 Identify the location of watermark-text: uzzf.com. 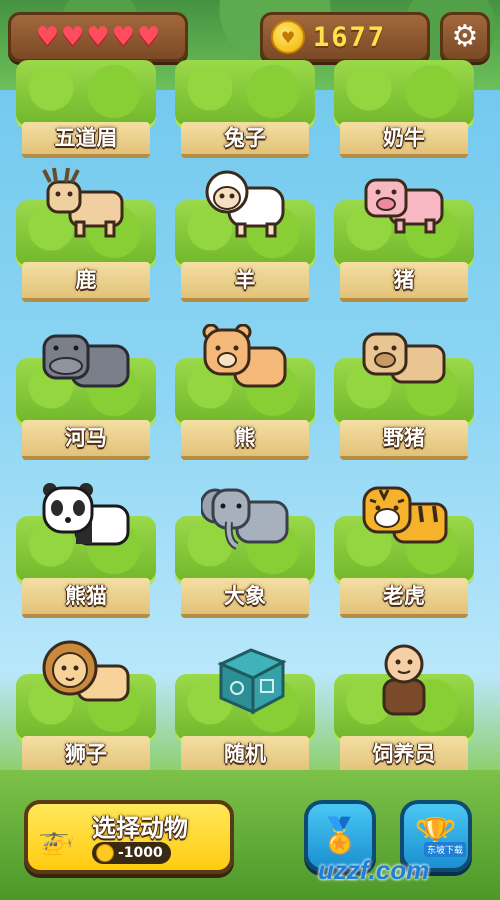
(374, 869).